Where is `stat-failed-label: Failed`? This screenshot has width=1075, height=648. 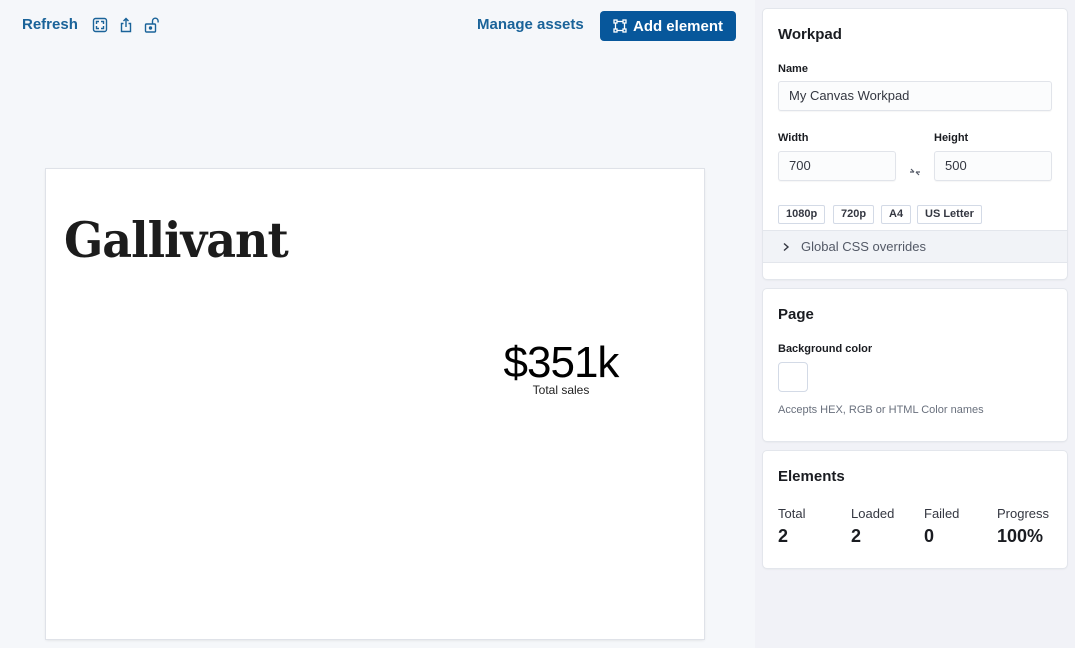 stat-failed-label: Failed is located at coordinates (942, 513).